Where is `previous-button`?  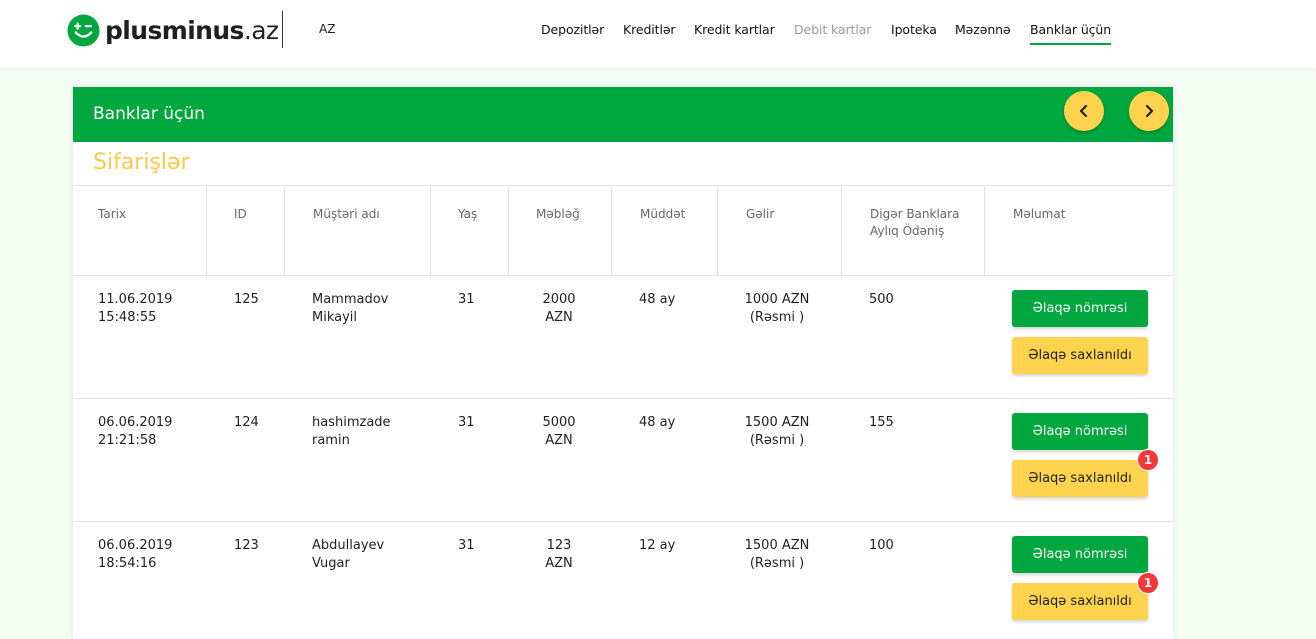 previous-button is located at coordinates (1084, 111).